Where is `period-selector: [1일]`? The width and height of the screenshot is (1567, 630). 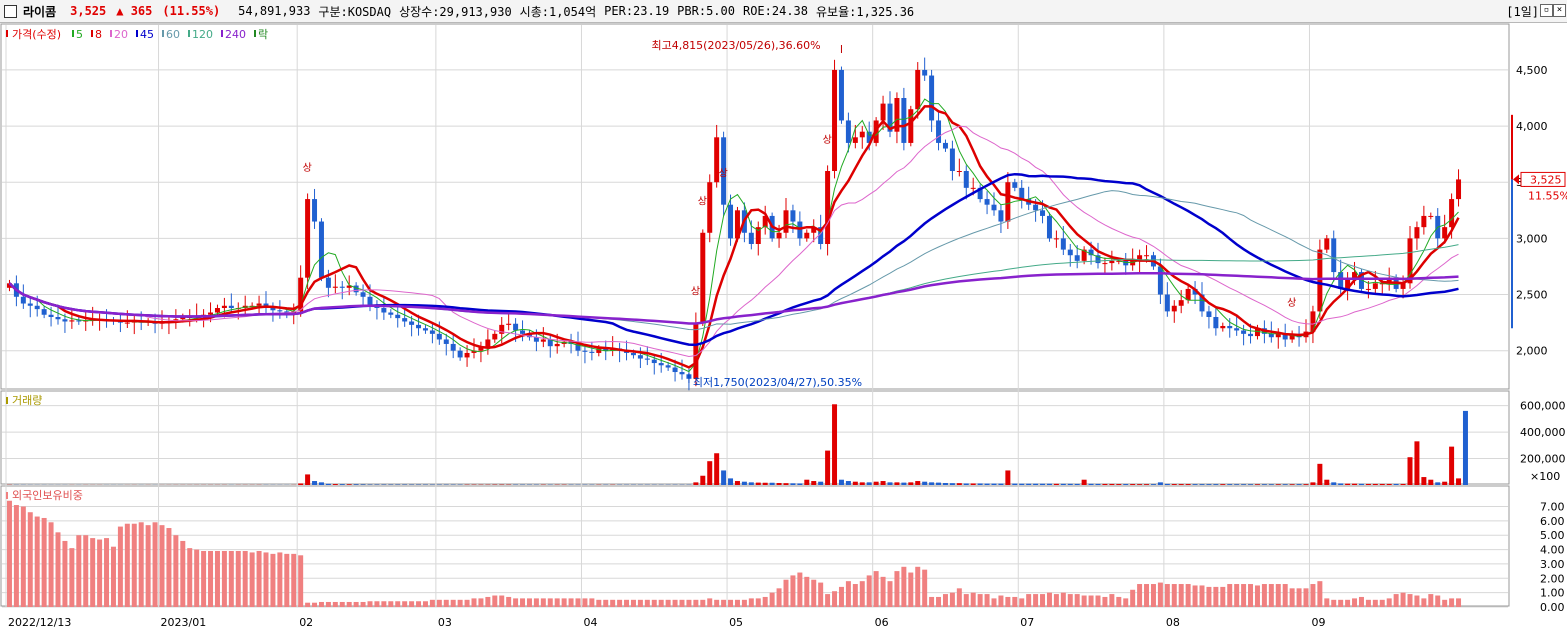
period-selector: [1일] is located at coordinates (1522, 11).